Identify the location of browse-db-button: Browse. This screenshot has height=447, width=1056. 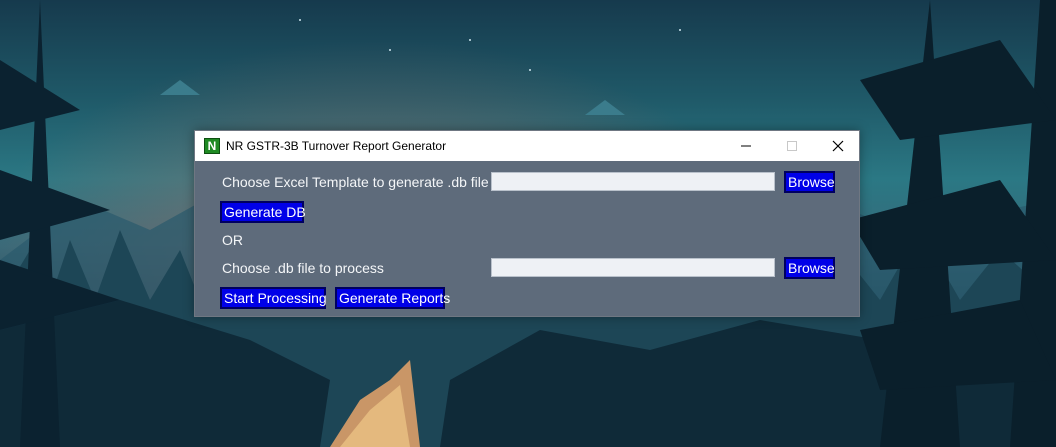
(809, 268).